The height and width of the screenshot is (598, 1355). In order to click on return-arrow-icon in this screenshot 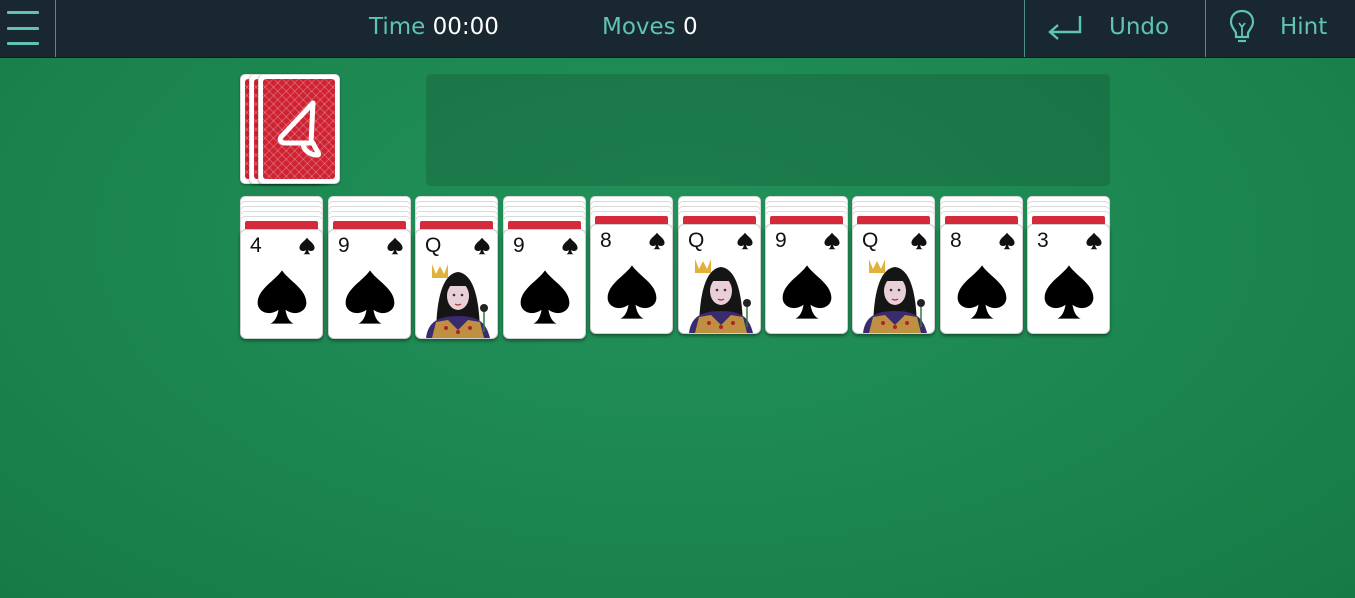, I will do `click(1065, 28)`.